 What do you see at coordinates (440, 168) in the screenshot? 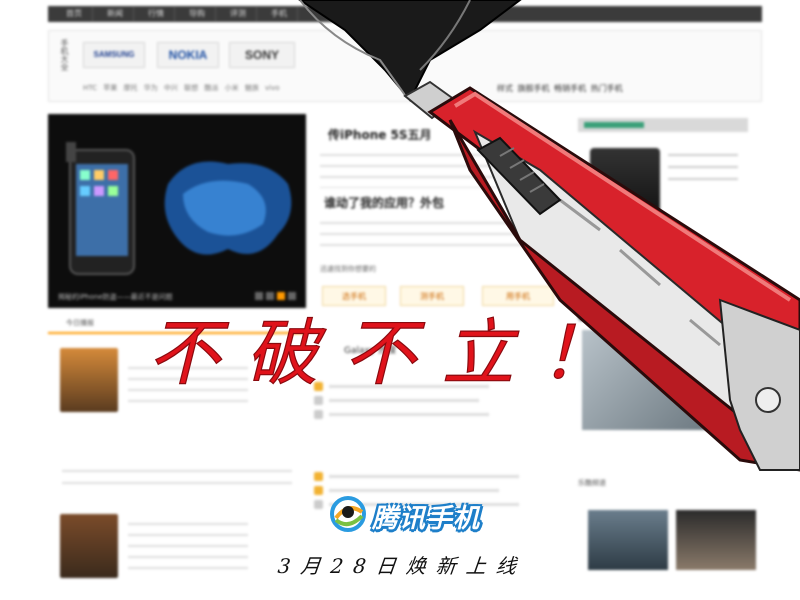
I see `headline-1-summary` at bounding box center [440, 168].